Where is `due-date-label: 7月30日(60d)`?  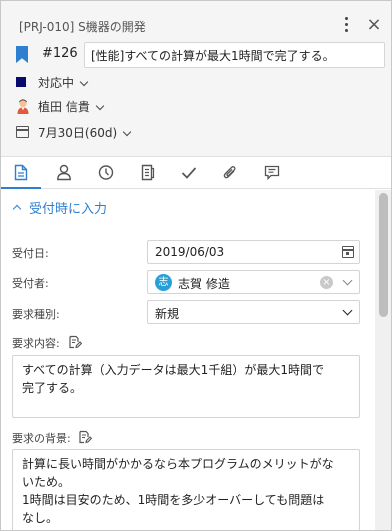 due-date-label: 7月30日(60d) is located at coordinates (78, 132).